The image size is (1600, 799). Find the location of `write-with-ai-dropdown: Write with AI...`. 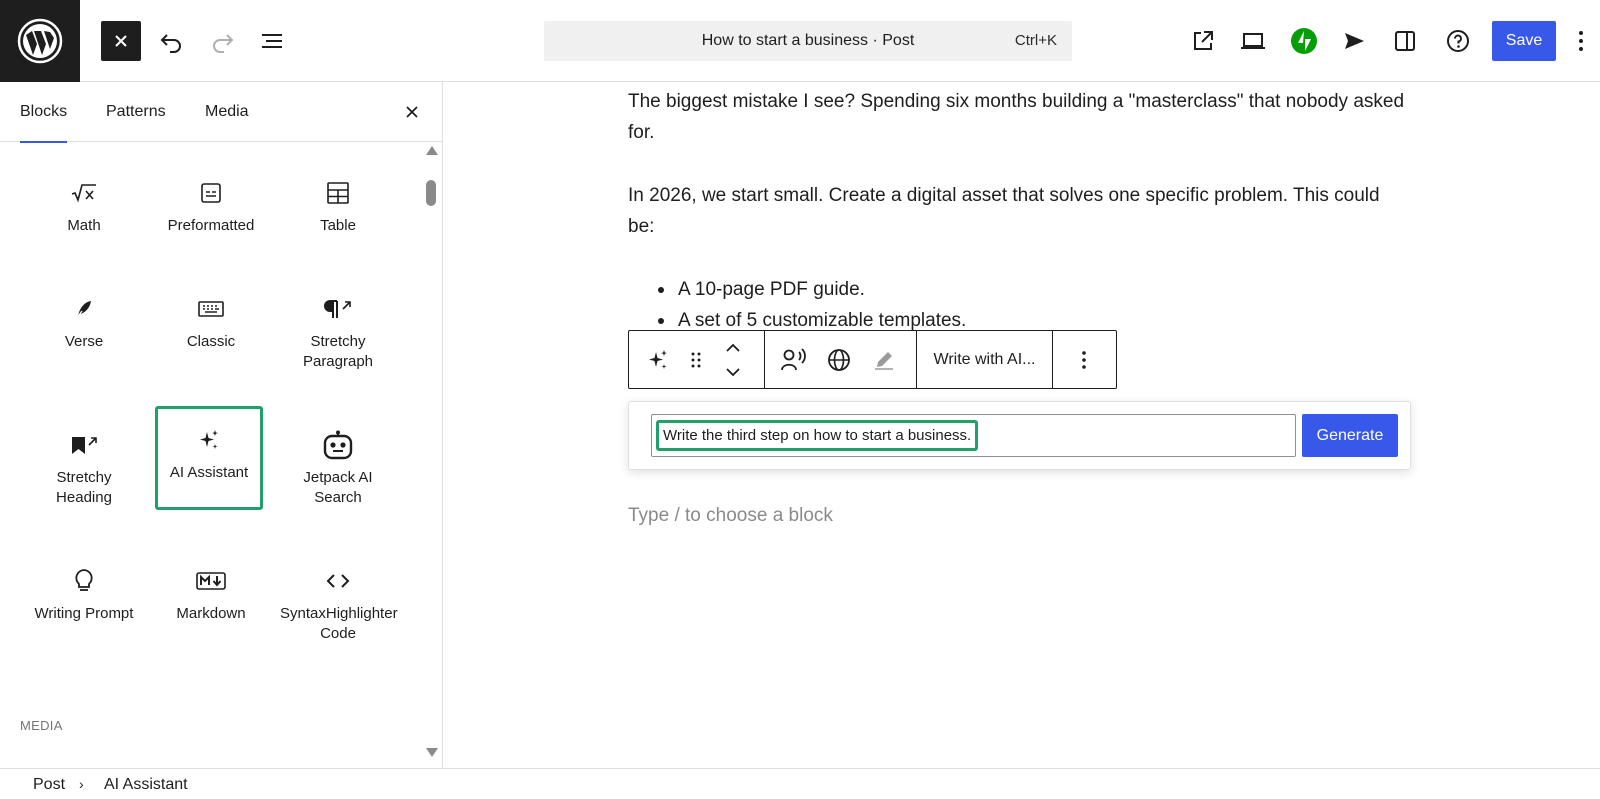

write-with-ai-dropdown: Write with AI... is located at coordinates (985, 359).